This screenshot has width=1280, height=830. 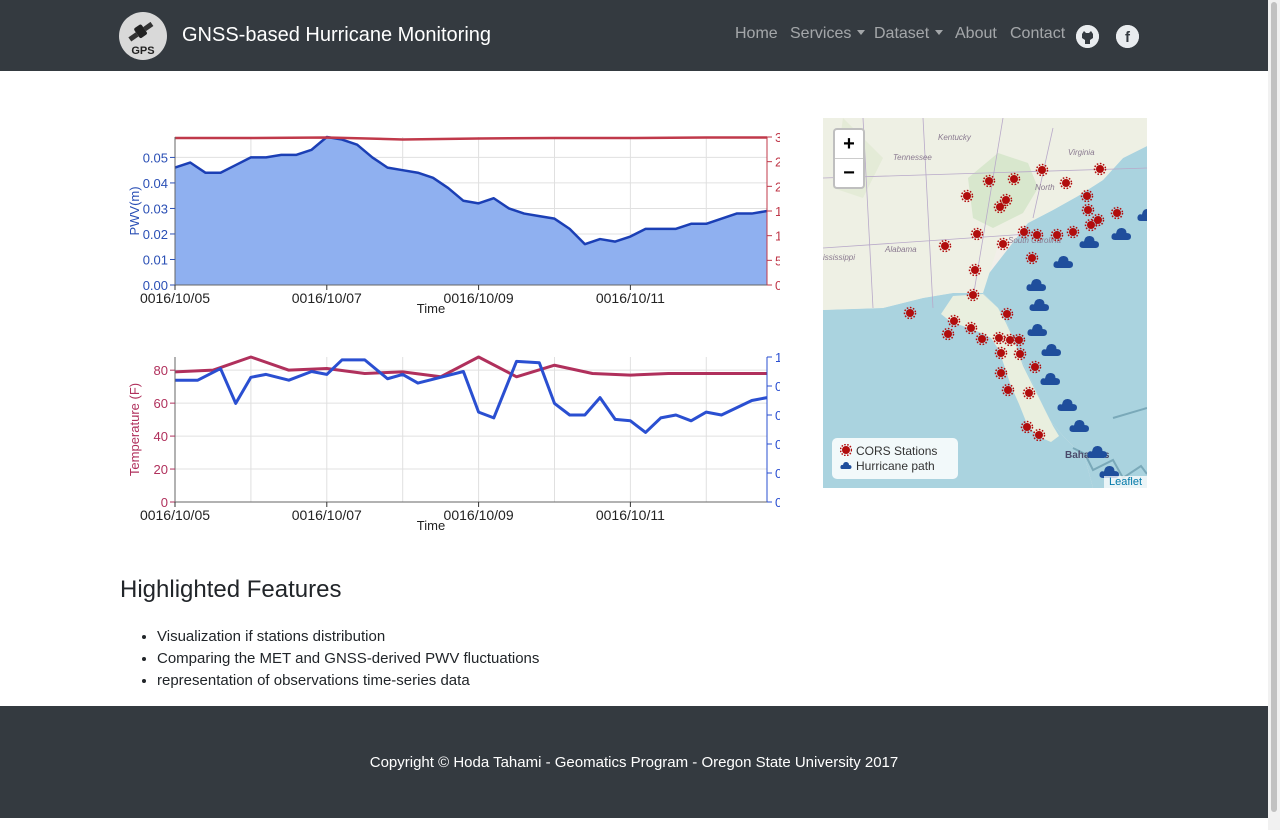 What do you see at coordinates (895, 466) in the screenshot?
I see `legend-label-hurricane: Hurricane path` at bounding box center [895, 466].